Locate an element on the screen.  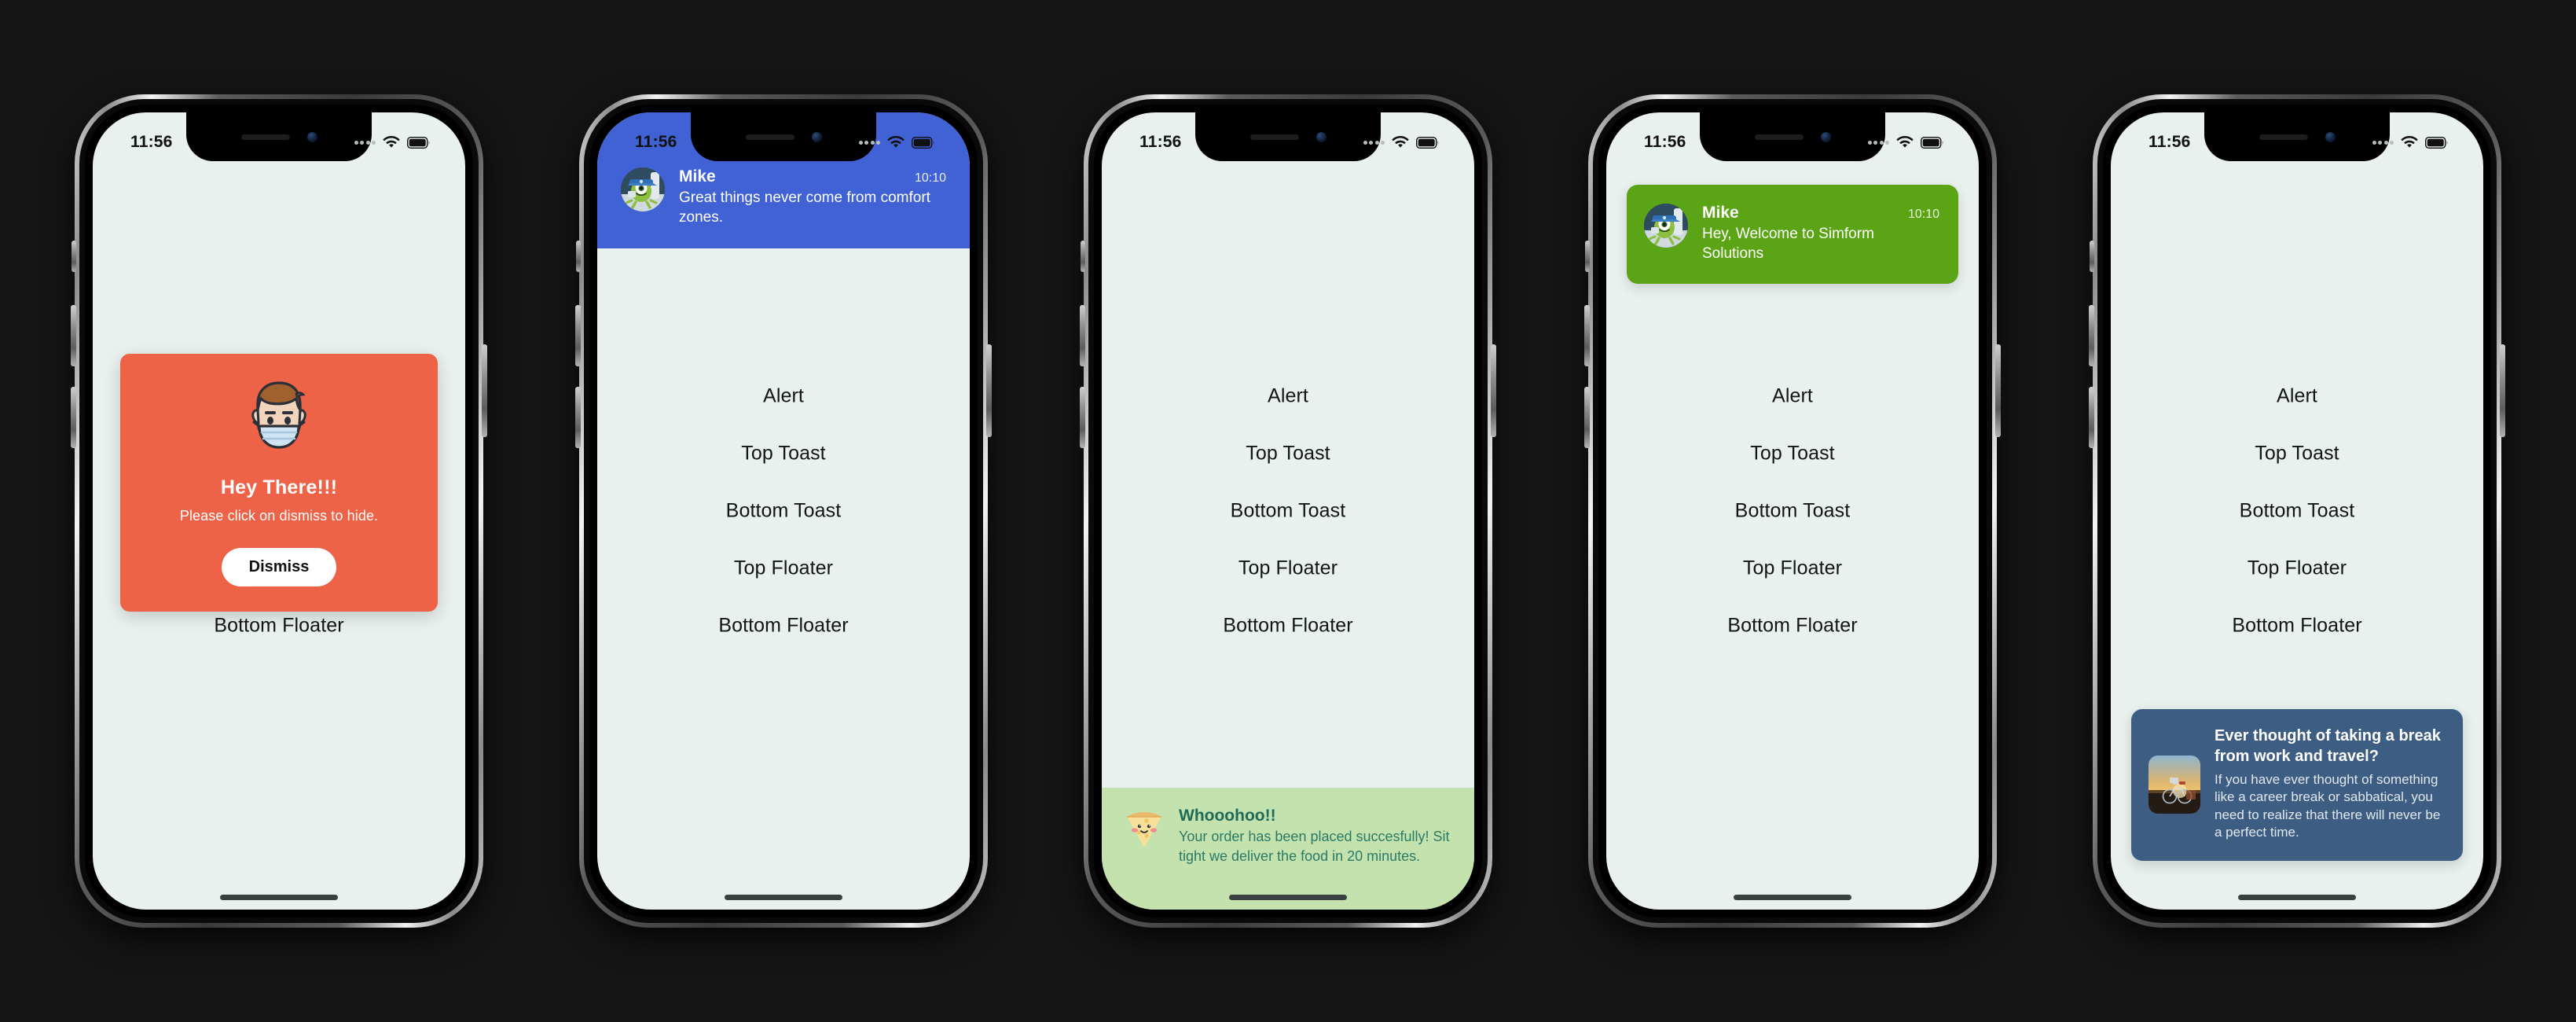
top-floater-sender: Mike is located at coordinates (1720, 213).